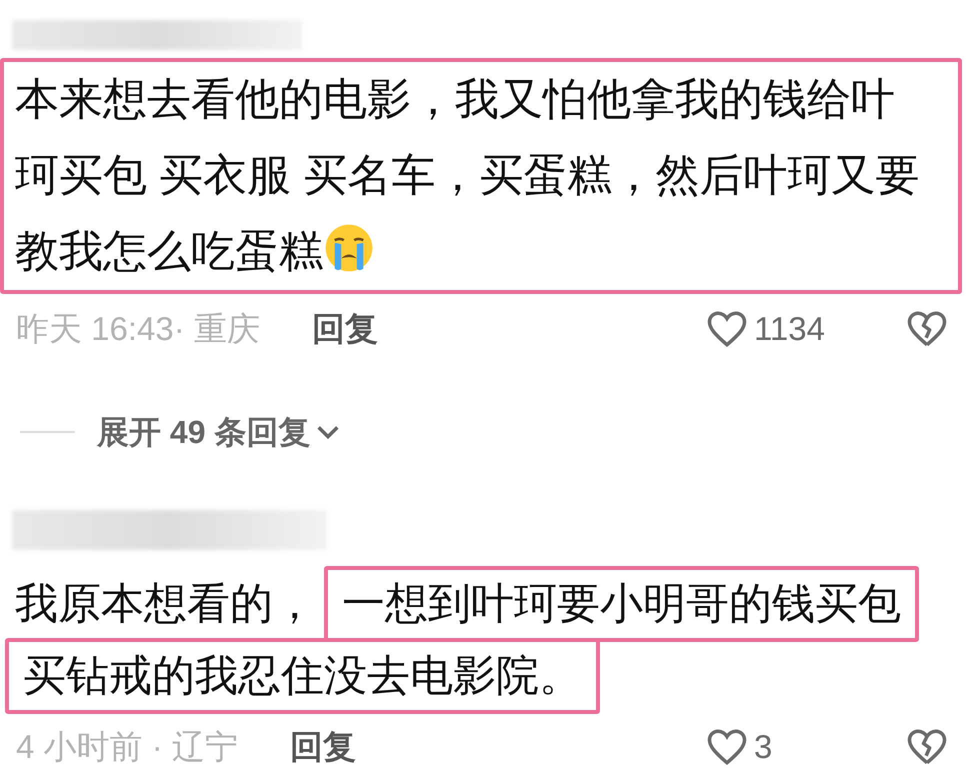  Describe the element at coordinates (621, 604) in the screenshot. I see `highlighted-text: 一想到叶珂要小明哥的钱买包` at that location.